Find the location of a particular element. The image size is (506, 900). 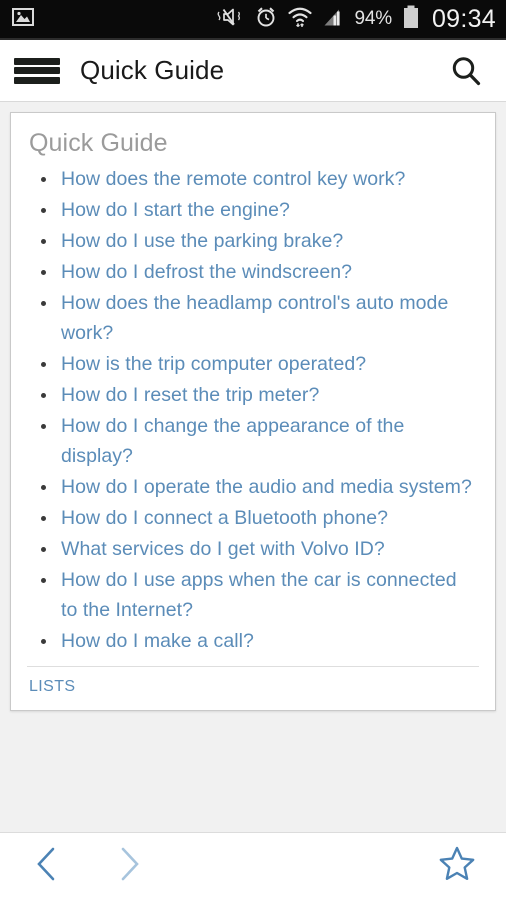

card-footer: LISTS is located at coordinates (253, 688).